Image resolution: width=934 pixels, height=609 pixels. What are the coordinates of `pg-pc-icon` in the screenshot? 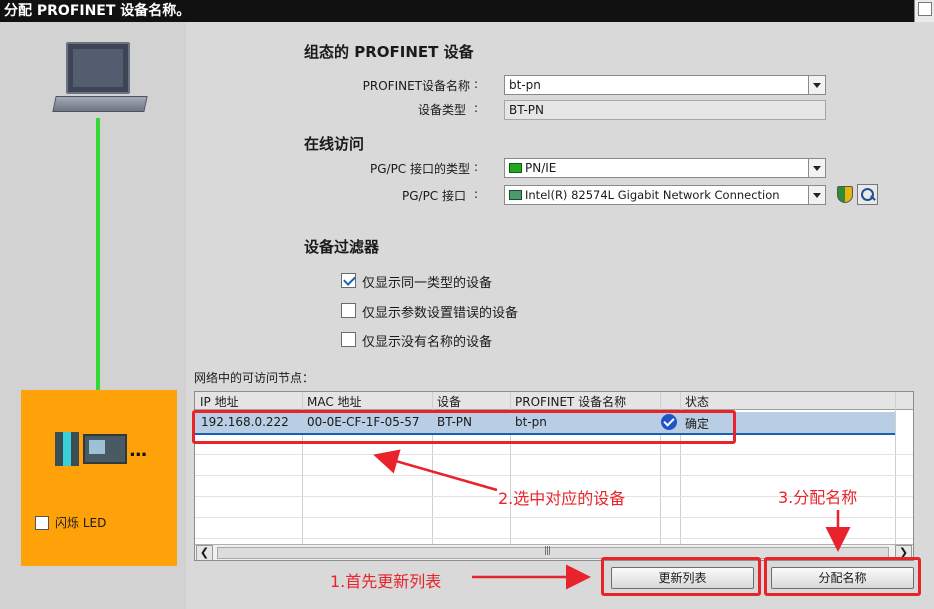 It's located at (100, 80).